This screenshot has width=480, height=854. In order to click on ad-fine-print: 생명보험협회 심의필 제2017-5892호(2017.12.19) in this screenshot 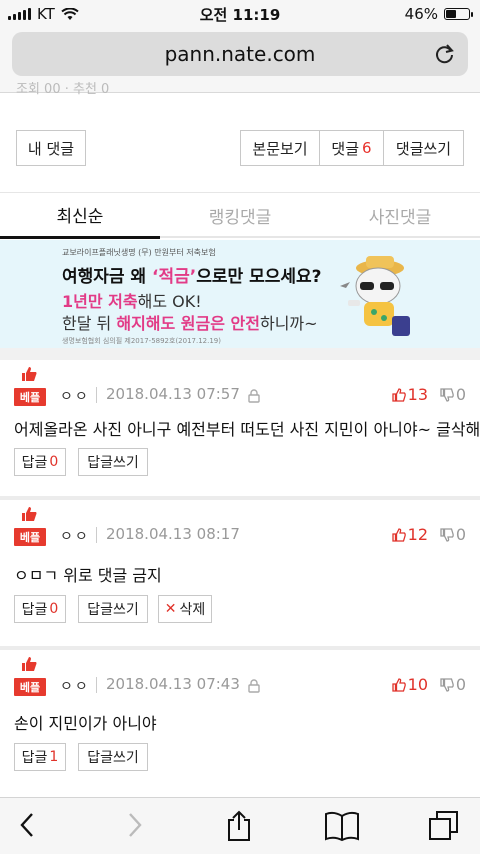, I will do `click(141, 341)`.